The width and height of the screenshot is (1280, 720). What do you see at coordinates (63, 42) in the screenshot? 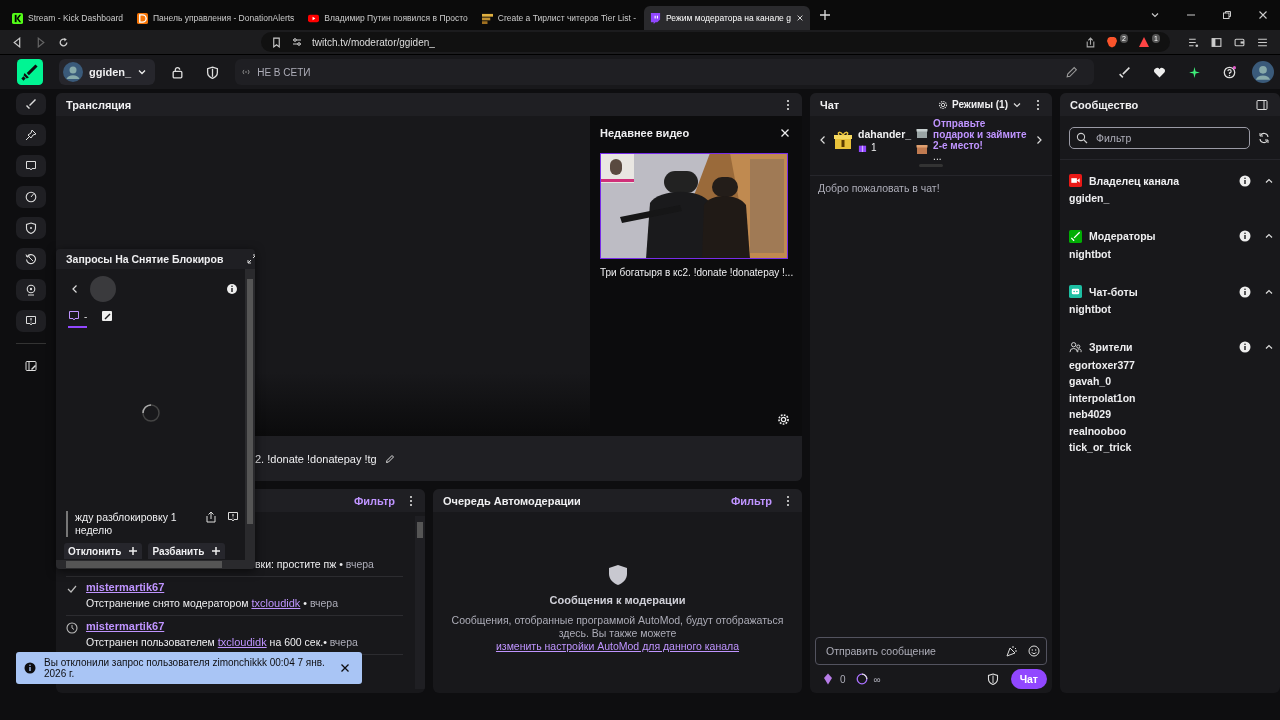
I see `reload-icon` at bounding box center [63, 42].